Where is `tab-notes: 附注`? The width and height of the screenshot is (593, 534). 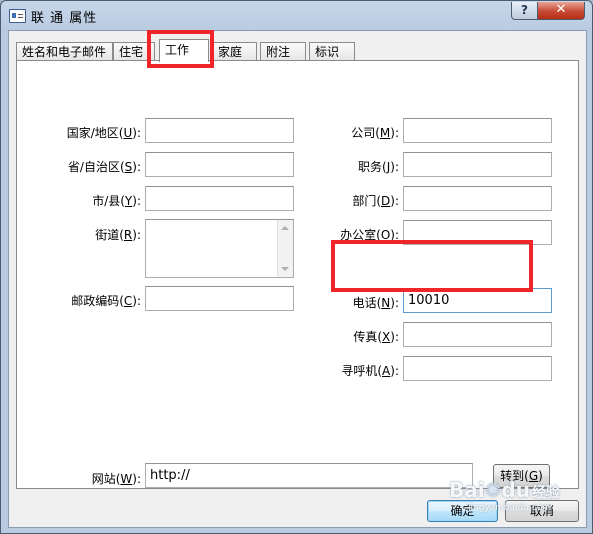
tab-notes: 附注 is located at coordinates (283, 51).